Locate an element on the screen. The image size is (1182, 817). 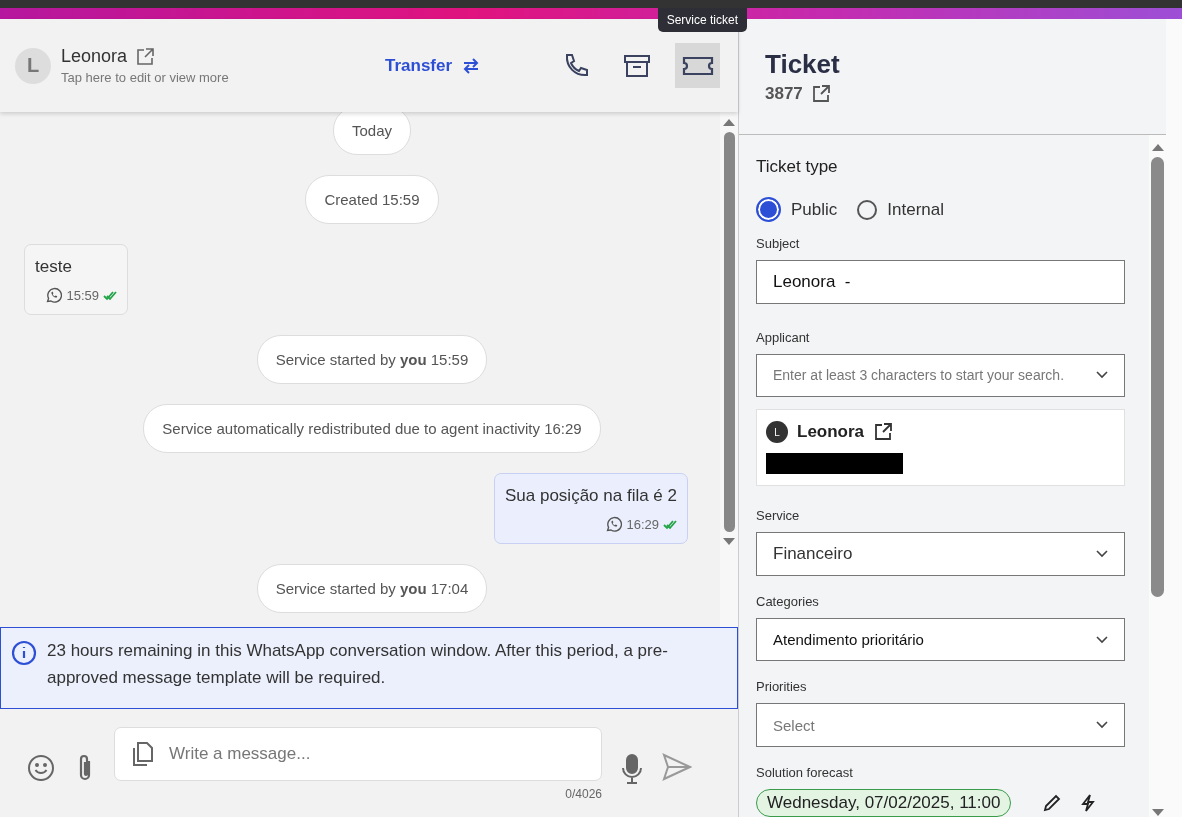
tooltip: Service ticket is located at coordinates (702, 20).